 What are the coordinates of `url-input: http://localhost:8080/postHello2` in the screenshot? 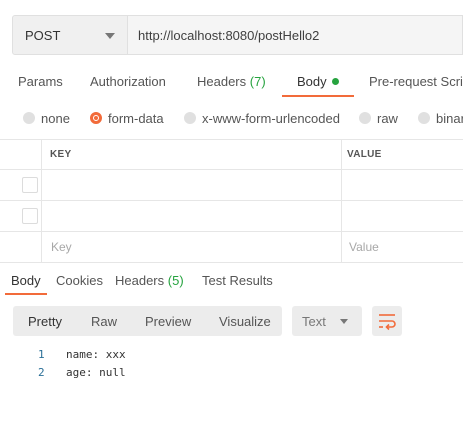 It's located at (295, 35).